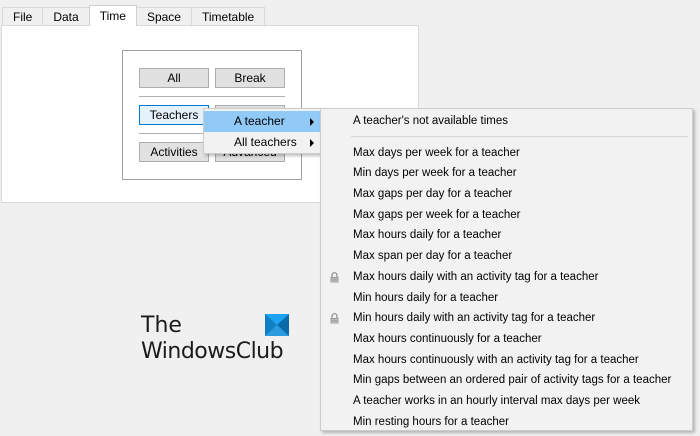 The height and width of the screenshot is (436, 700). What do you see at coordinates (163, 16) in the screenshot?
I see `tab-space: Space` at bounding box center [163, 16].